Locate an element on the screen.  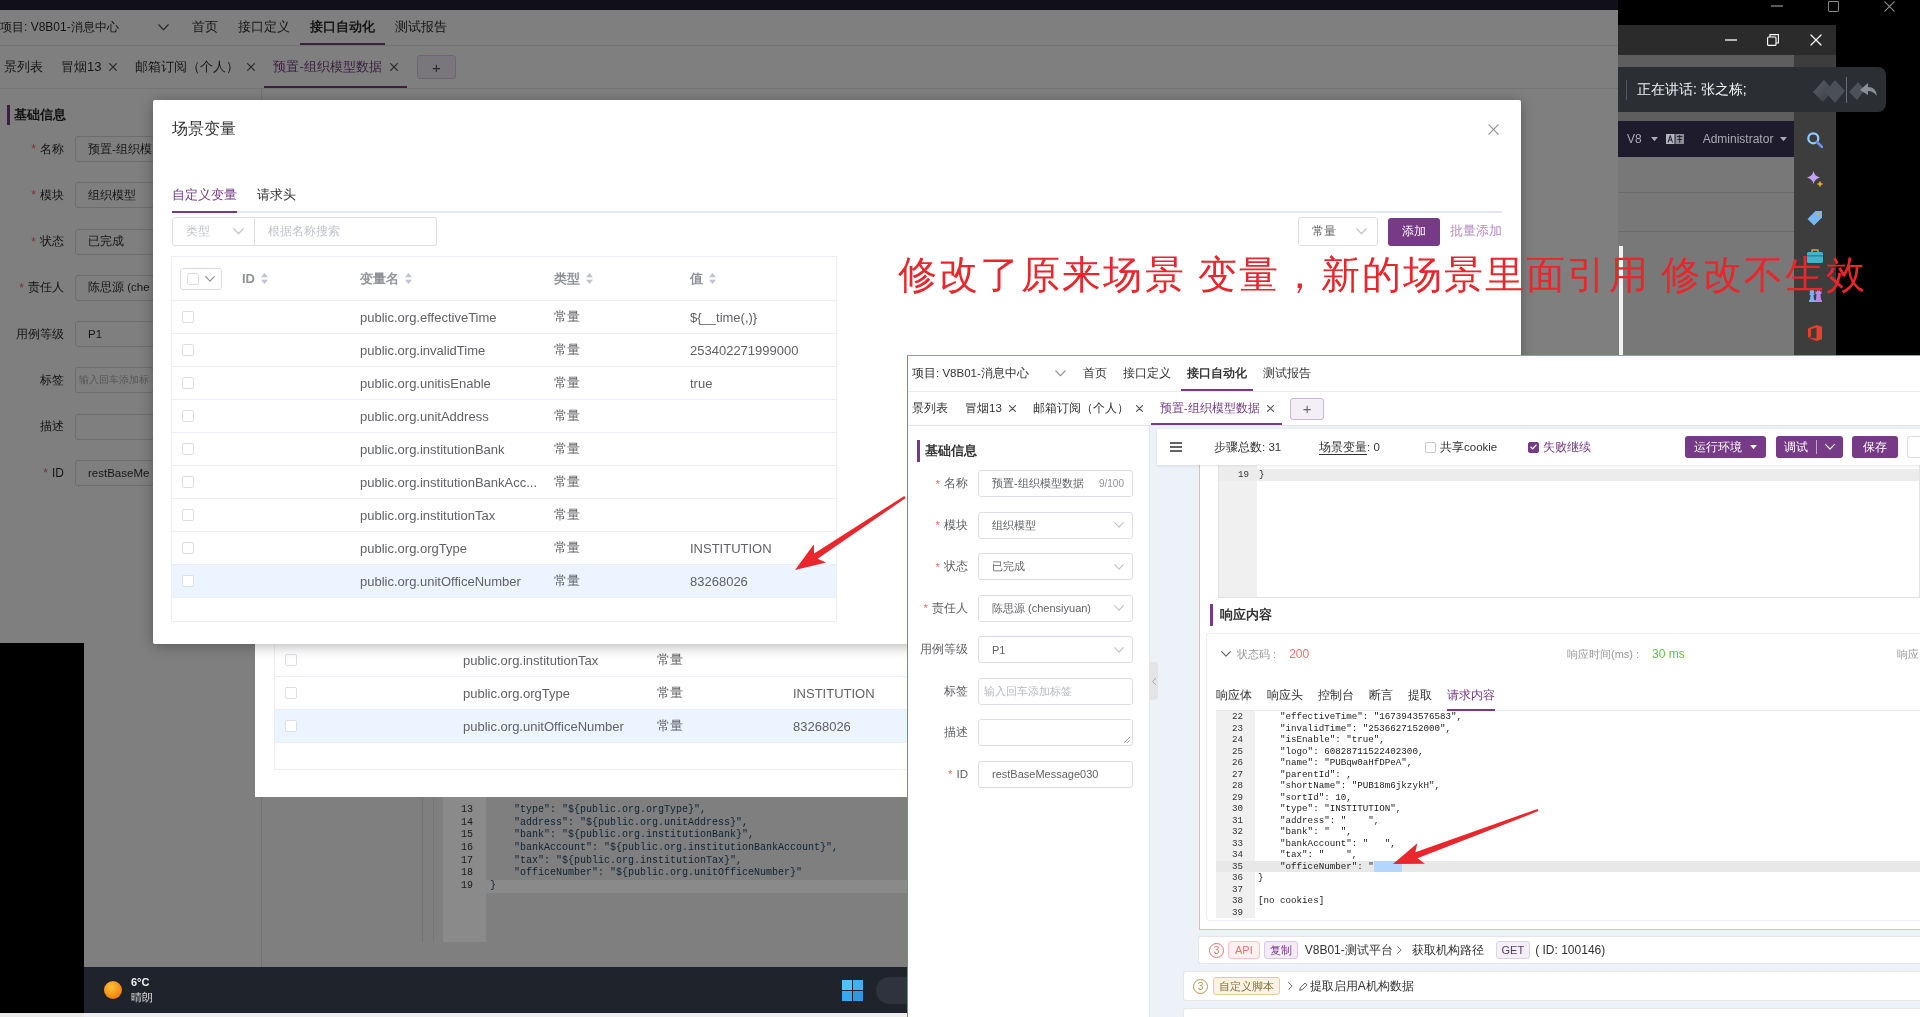
menu-icon is located at coordinates (1176, 447).